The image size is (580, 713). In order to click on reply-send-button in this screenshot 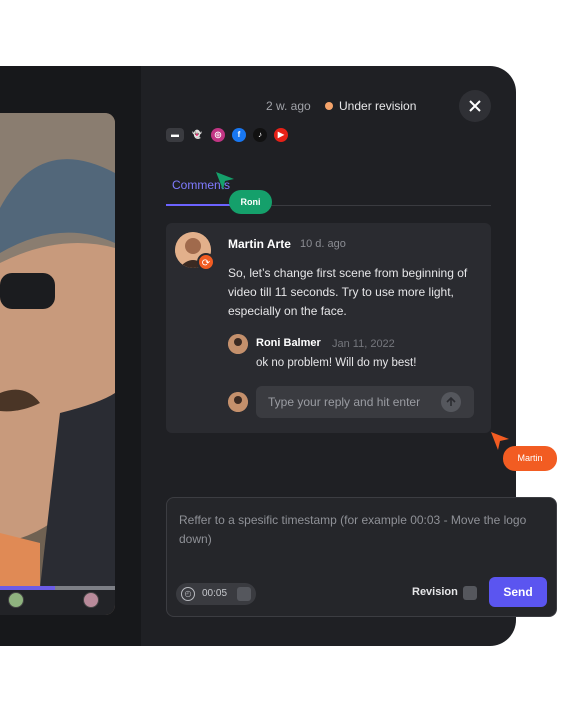, I will do `click(451, 402)`.